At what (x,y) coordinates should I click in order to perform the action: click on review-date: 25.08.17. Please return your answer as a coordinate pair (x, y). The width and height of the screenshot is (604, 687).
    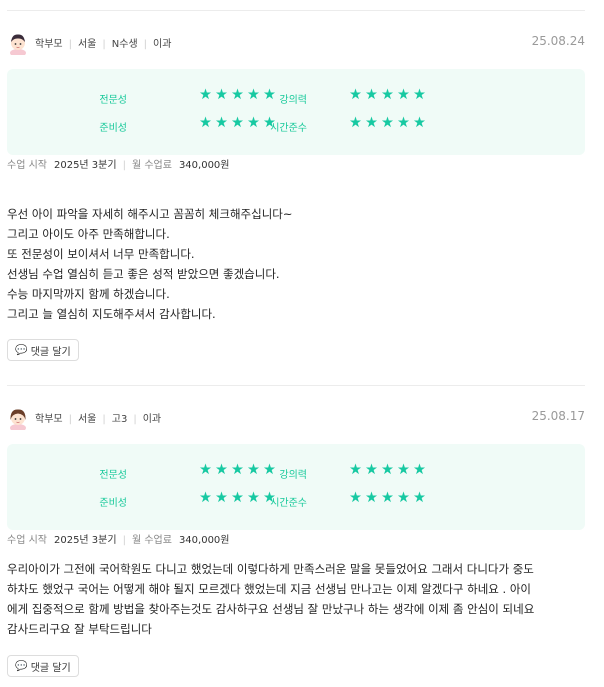
    Looking at the image, I should click on (558, 416).